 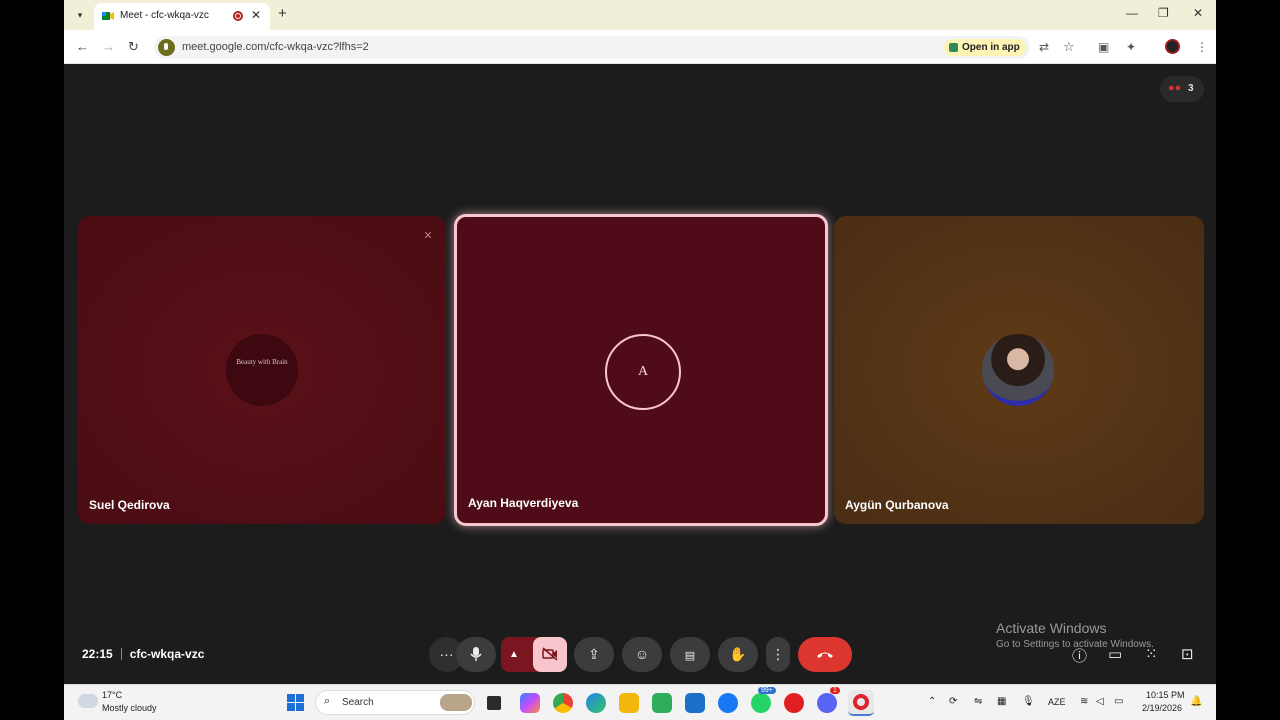 I want to click on participant-name: Ayan Haqverdiyeva, so click(x=523, y=503).